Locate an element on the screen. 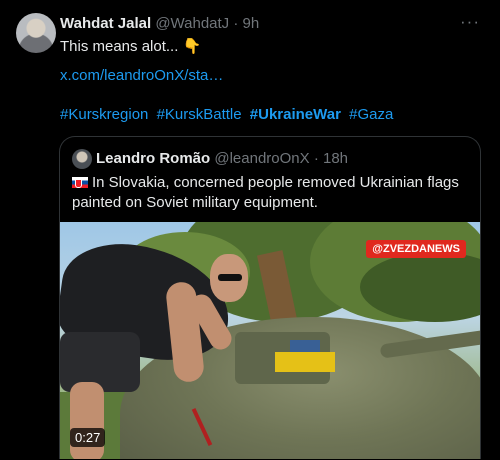 Image resolution: width=500 pixels, height=460 pixels. video-duration: 0:27 is located at coordinates (88, 437).